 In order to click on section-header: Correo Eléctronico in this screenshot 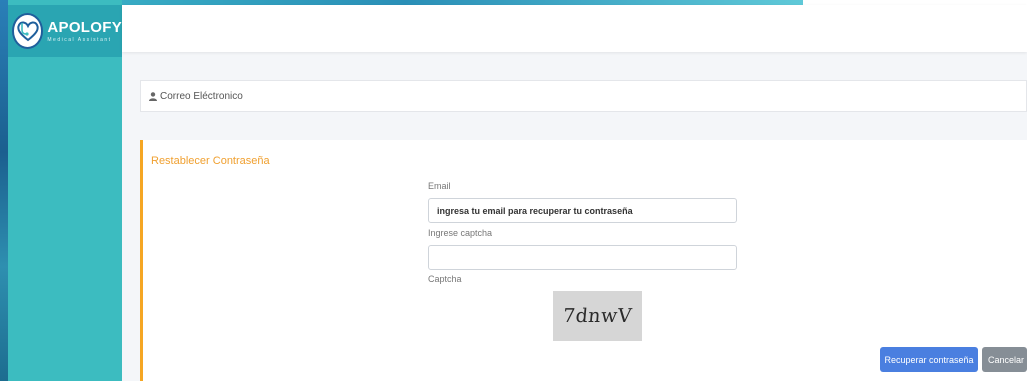, I will do `click(583, 96)`.